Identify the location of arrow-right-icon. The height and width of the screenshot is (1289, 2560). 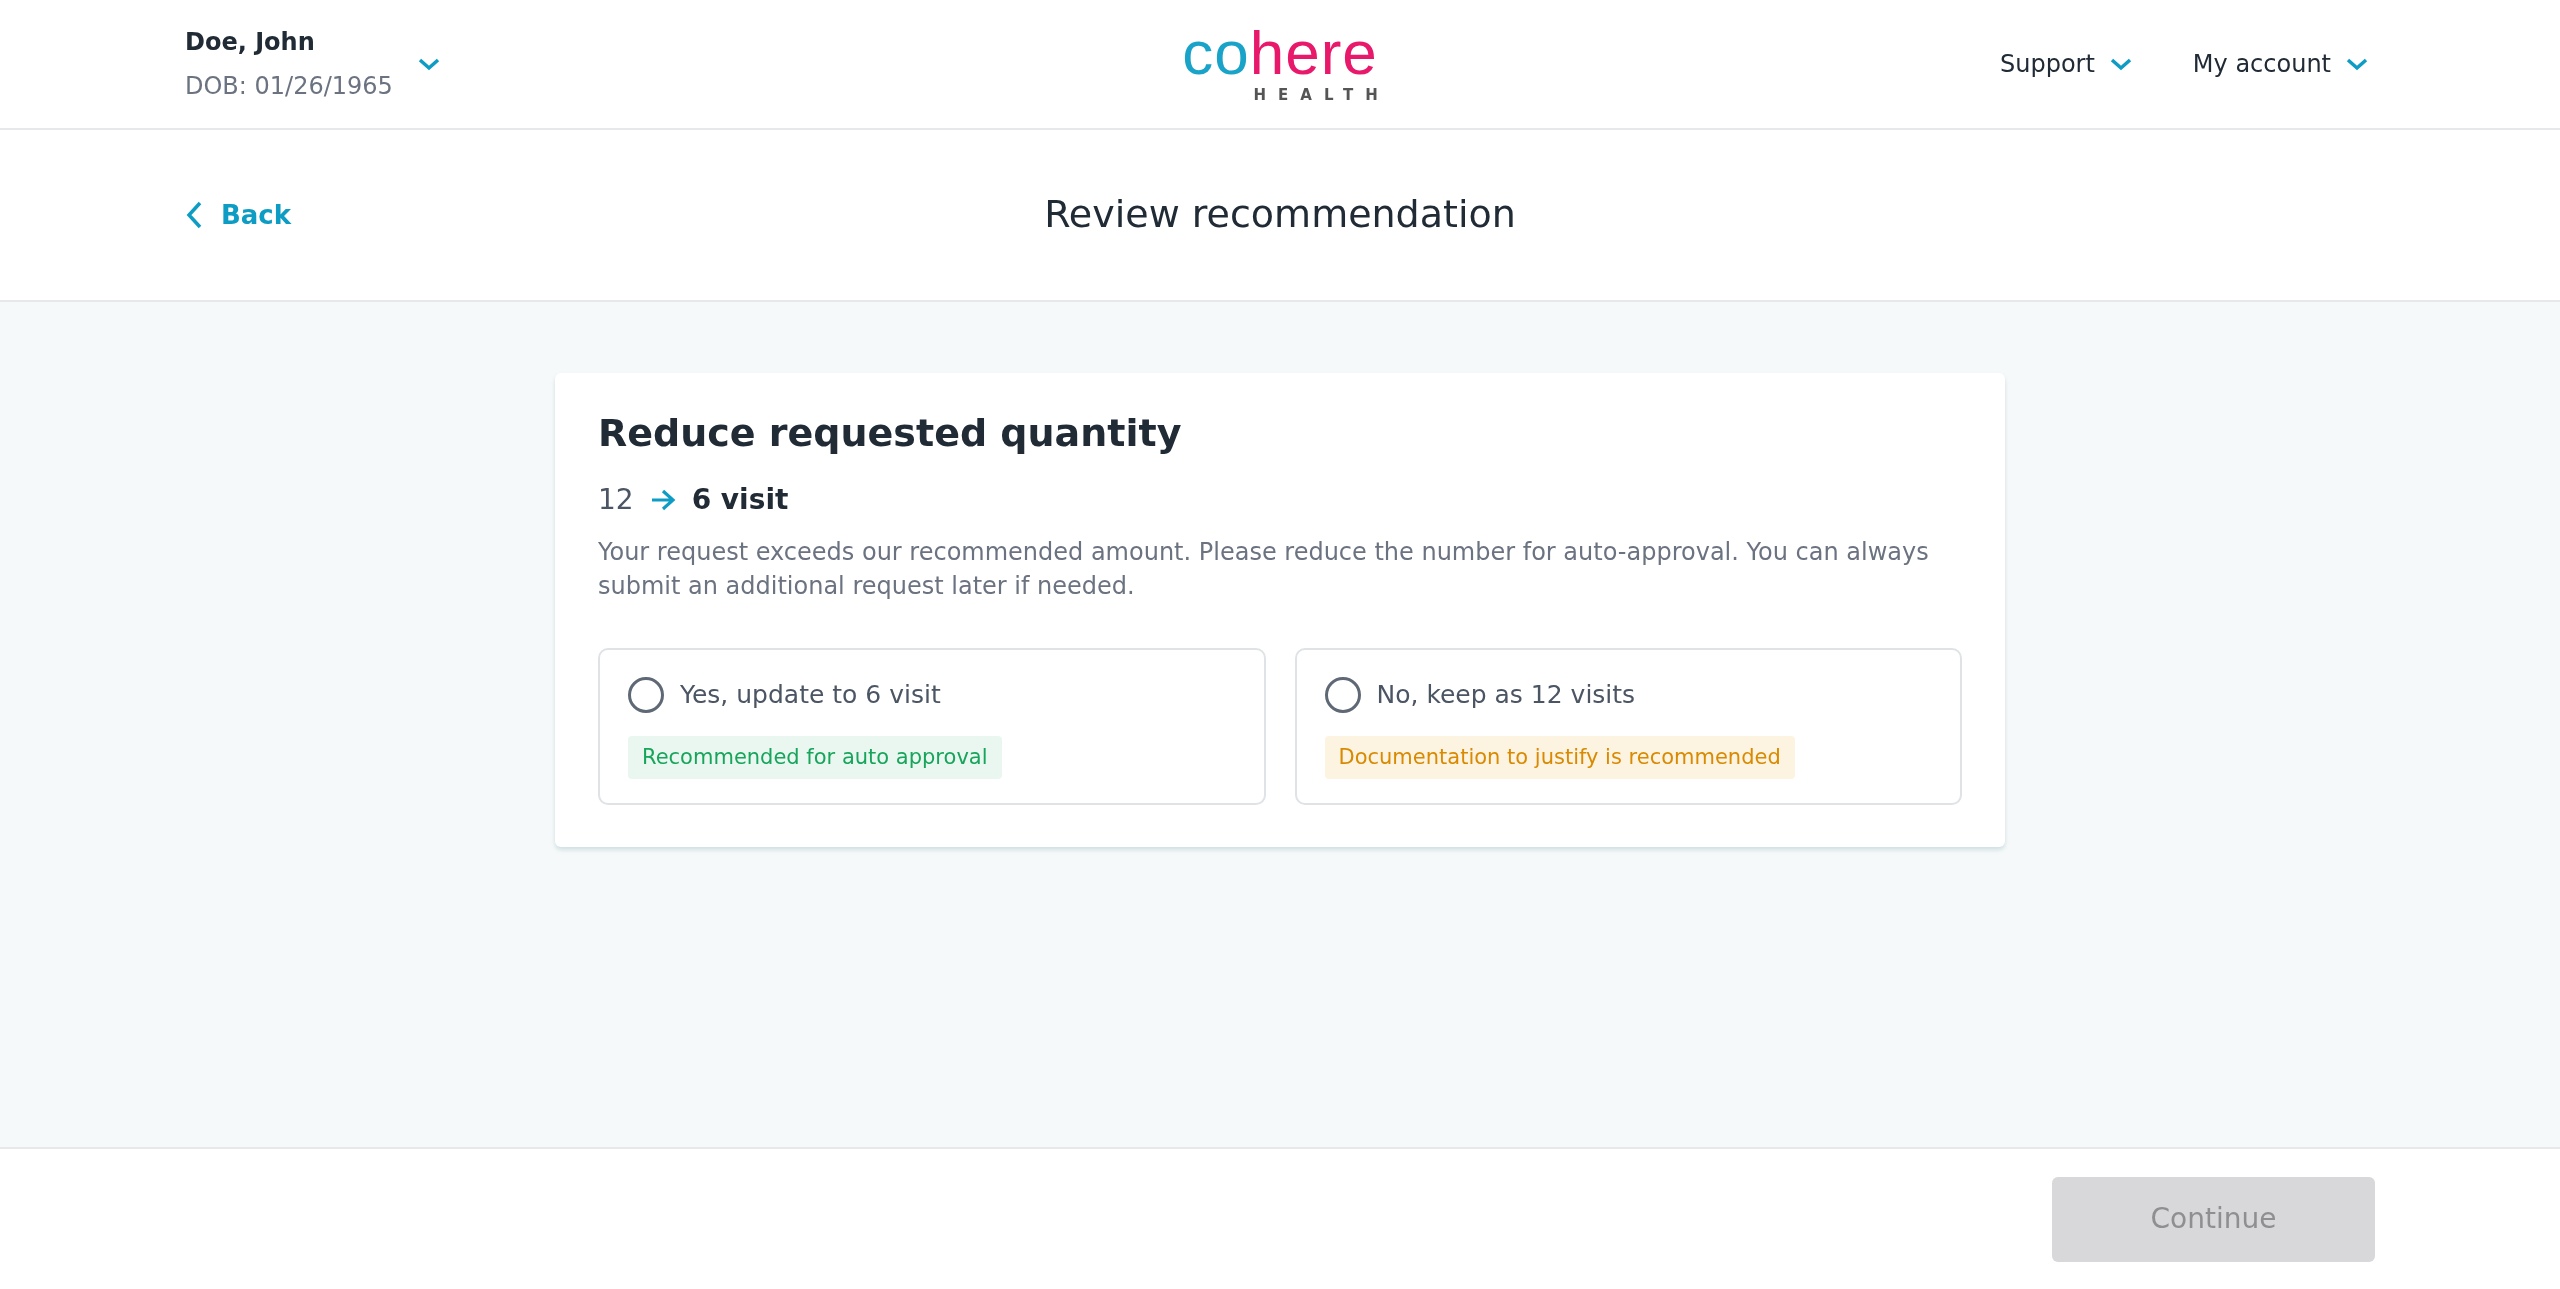
(662, 499).